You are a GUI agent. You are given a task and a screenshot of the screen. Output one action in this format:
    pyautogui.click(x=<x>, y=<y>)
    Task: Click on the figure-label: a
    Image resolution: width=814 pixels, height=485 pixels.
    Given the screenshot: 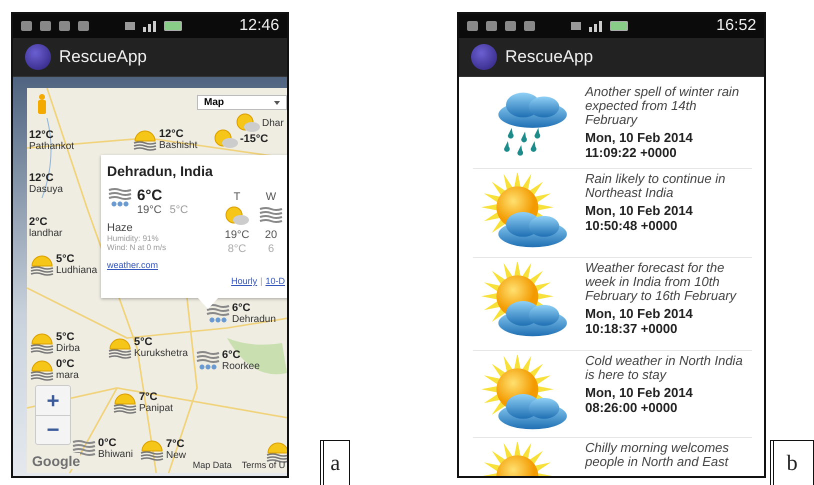 What is the action you would take?
    pyautogui.click(x=335, y=462)
    